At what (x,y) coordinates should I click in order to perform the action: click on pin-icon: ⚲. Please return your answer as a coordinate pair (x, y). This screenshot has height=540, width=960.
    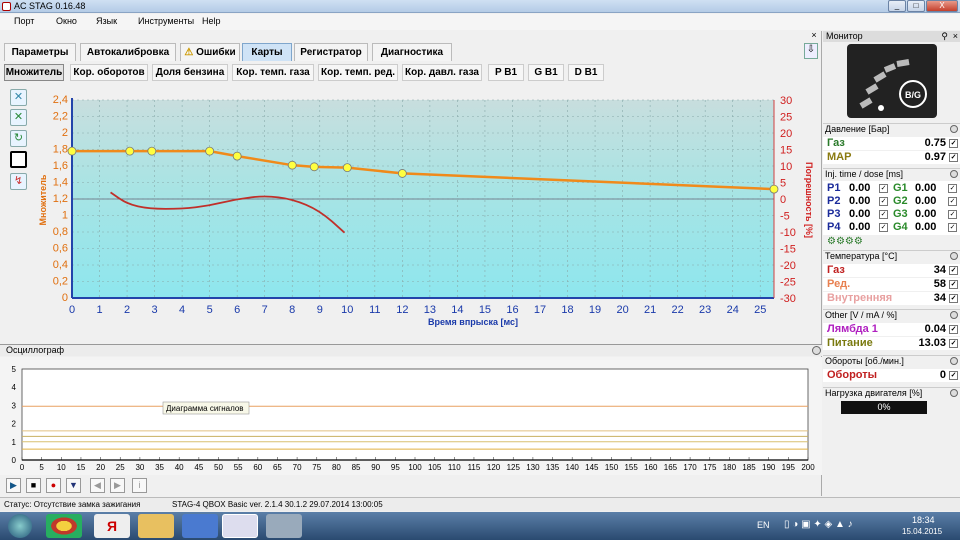
    Looking at the image, I should click on (944, 36).